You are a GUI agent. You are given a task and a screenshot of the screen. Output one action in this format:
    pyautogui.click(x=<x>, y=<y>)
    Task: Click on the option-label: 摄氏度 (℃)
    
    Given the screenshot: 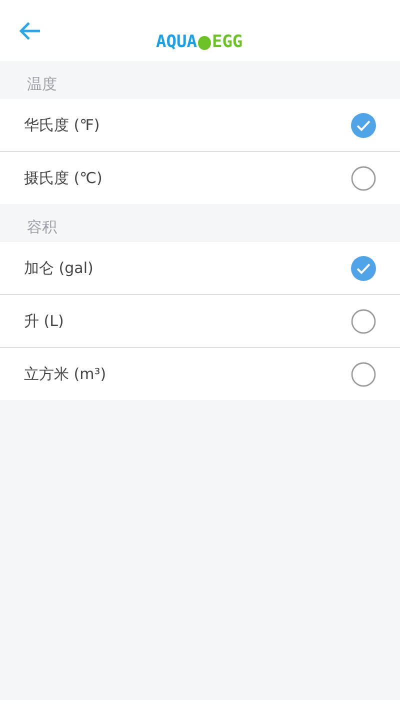 What is the action you would take?
    pyautogui.click(x=63, y=178)
    